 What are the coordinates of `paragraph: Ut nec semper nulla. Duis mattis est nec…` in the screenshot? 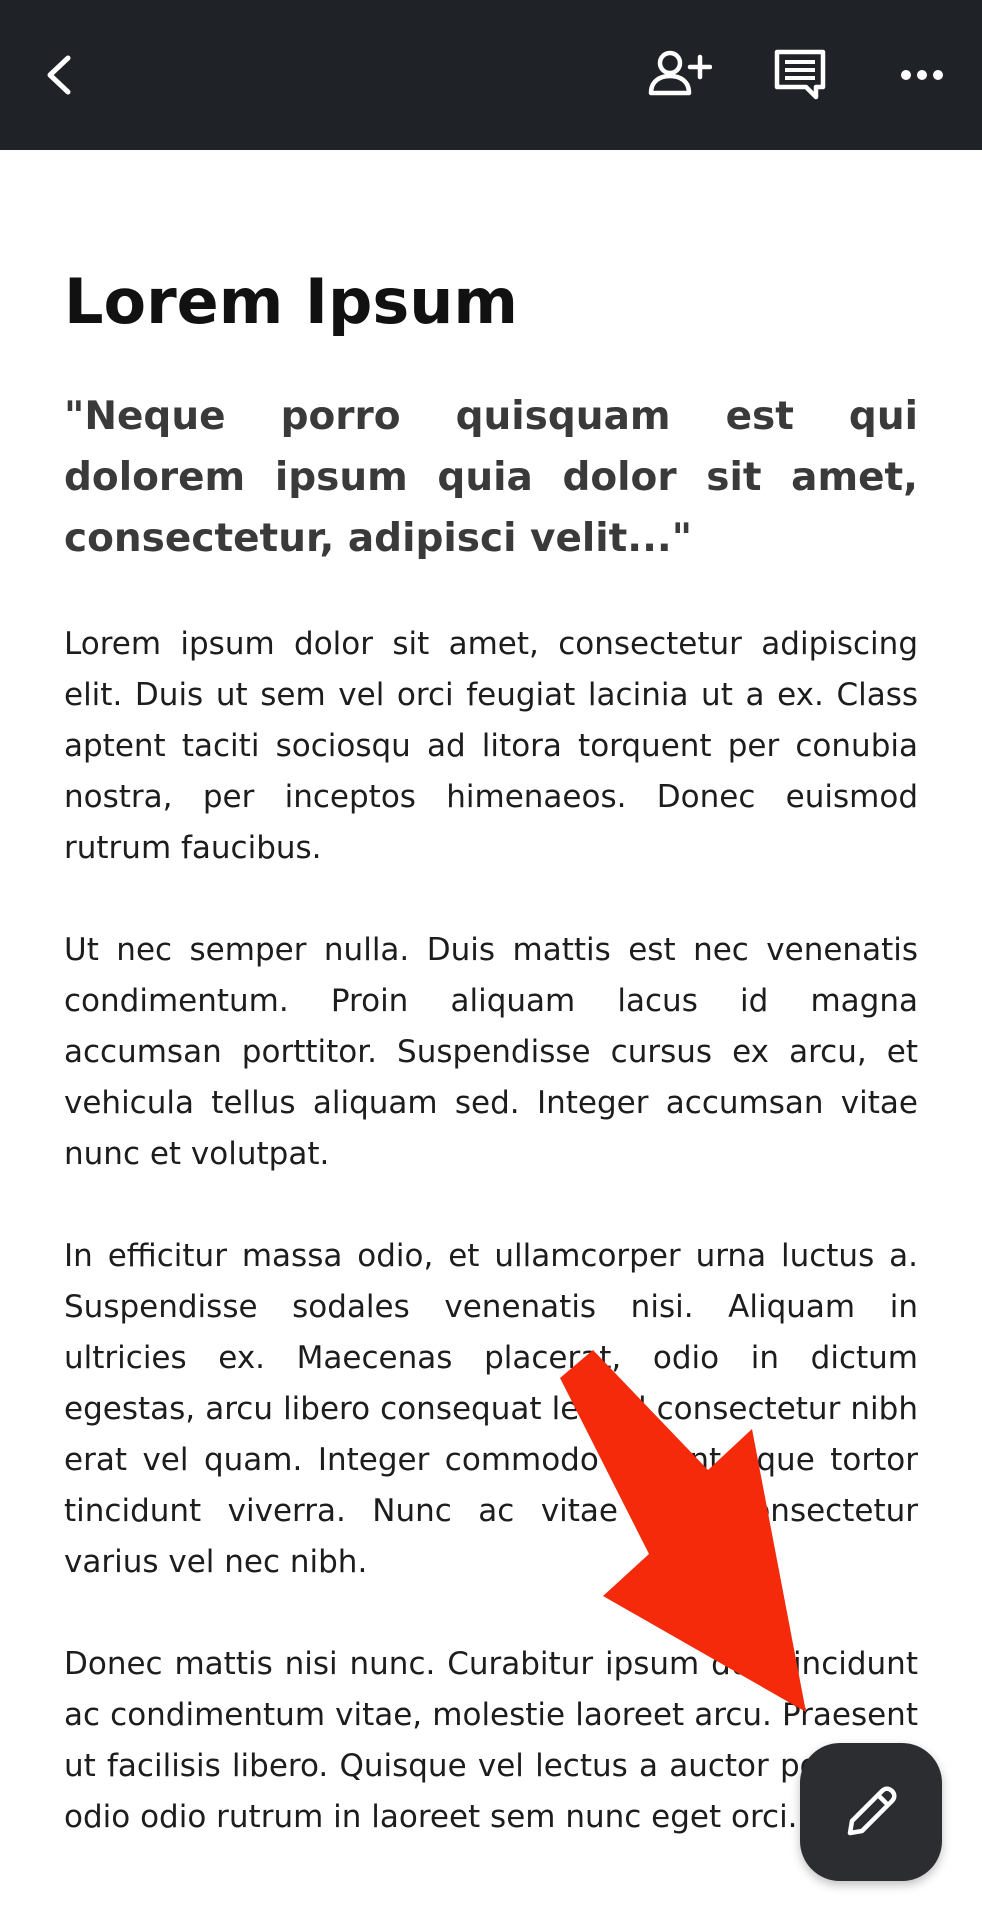 It's located at (491, 1052).